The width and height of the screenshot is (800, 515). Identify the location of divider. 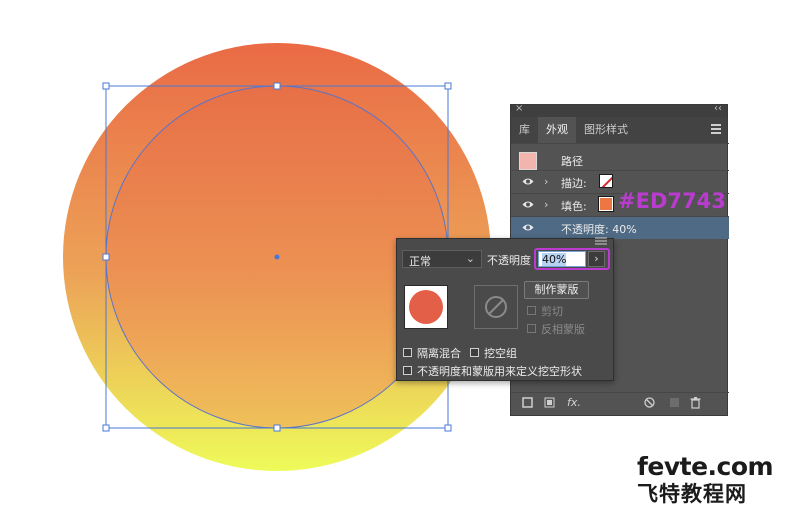
(620, 143).